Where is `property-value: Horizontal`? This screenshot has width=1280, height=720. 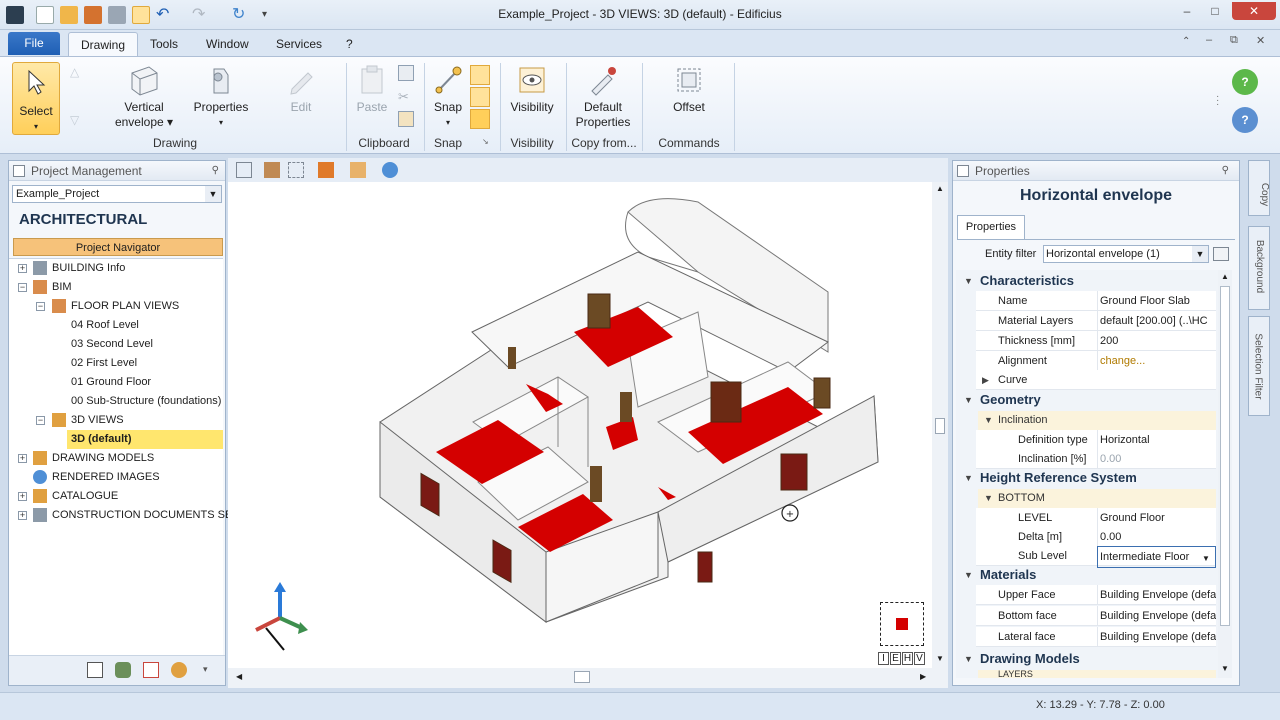
property-value: Horizontal is located at coordinates (1156, 440).